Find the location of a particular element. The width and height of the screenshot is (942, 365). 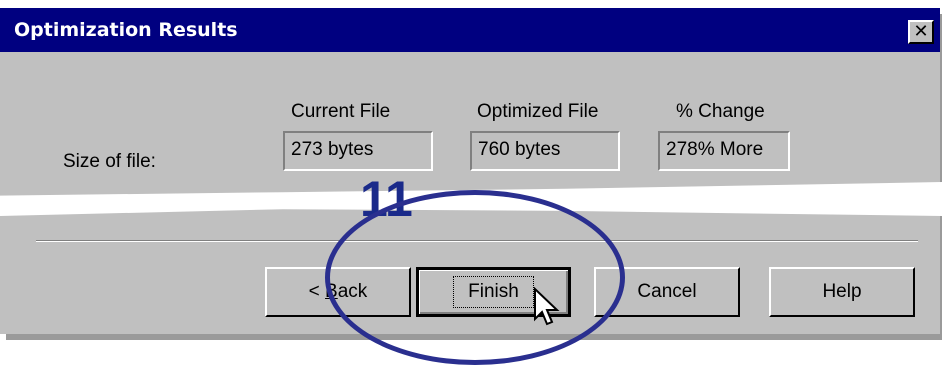

column-header-optimized-file: Optimized File is located at coordinates (538, 111).